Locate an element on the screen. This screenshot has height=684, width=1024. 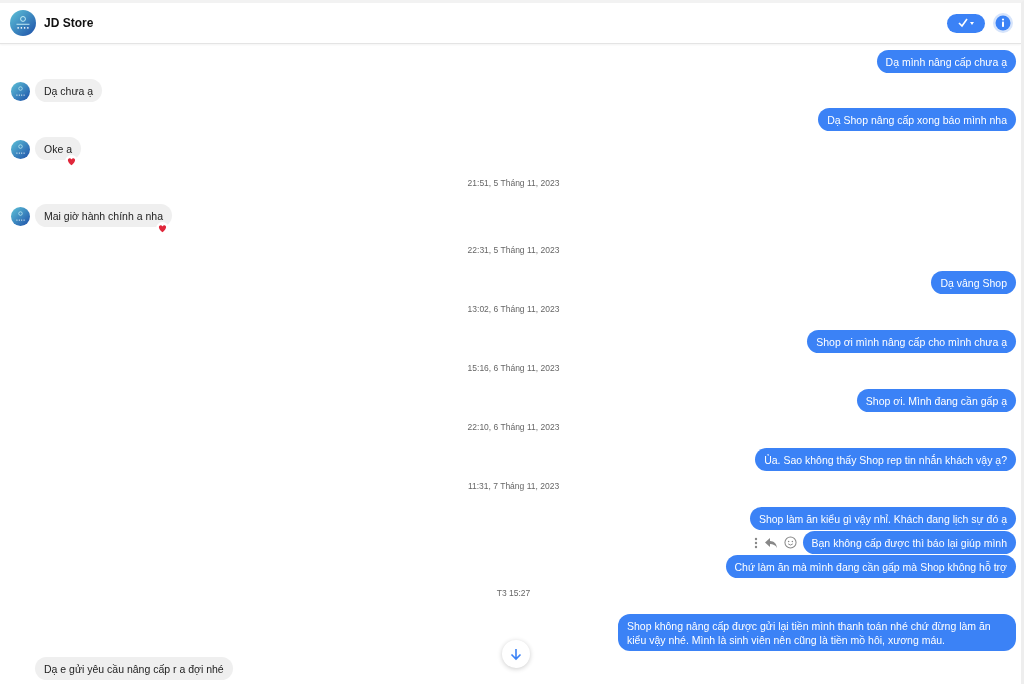
message-bubble: Shop không nâng cấp được gửi lại tiền mình thanh toán nhé chứ đừng làm ăn kiểu vậy nhé. Mình là sinh viên nên cũng là tiền mồ hôi, xương máu. is located at coordinates (817, 632).